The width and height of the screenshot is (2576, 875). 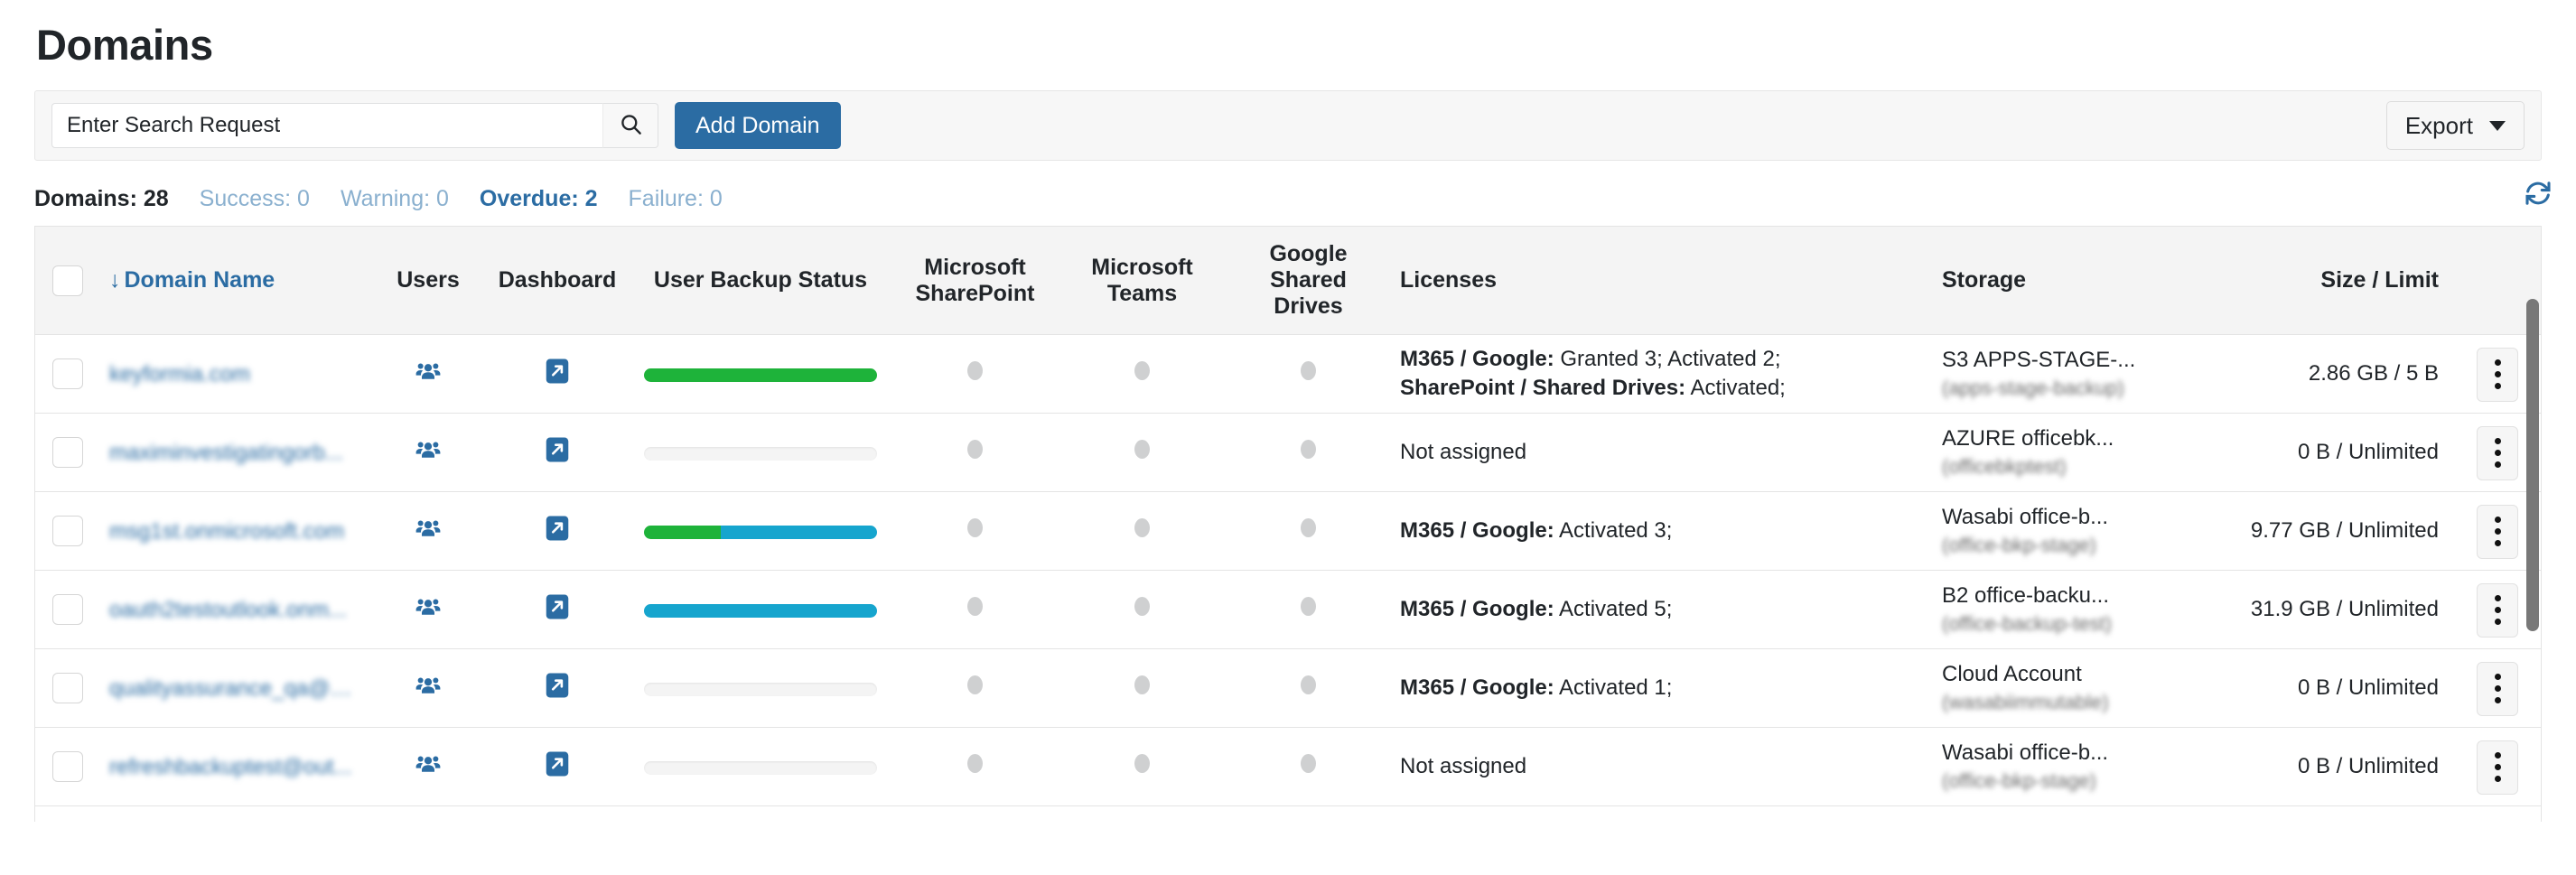 I want to click on vertical-scrollbar, so click(x=2532, y=545).